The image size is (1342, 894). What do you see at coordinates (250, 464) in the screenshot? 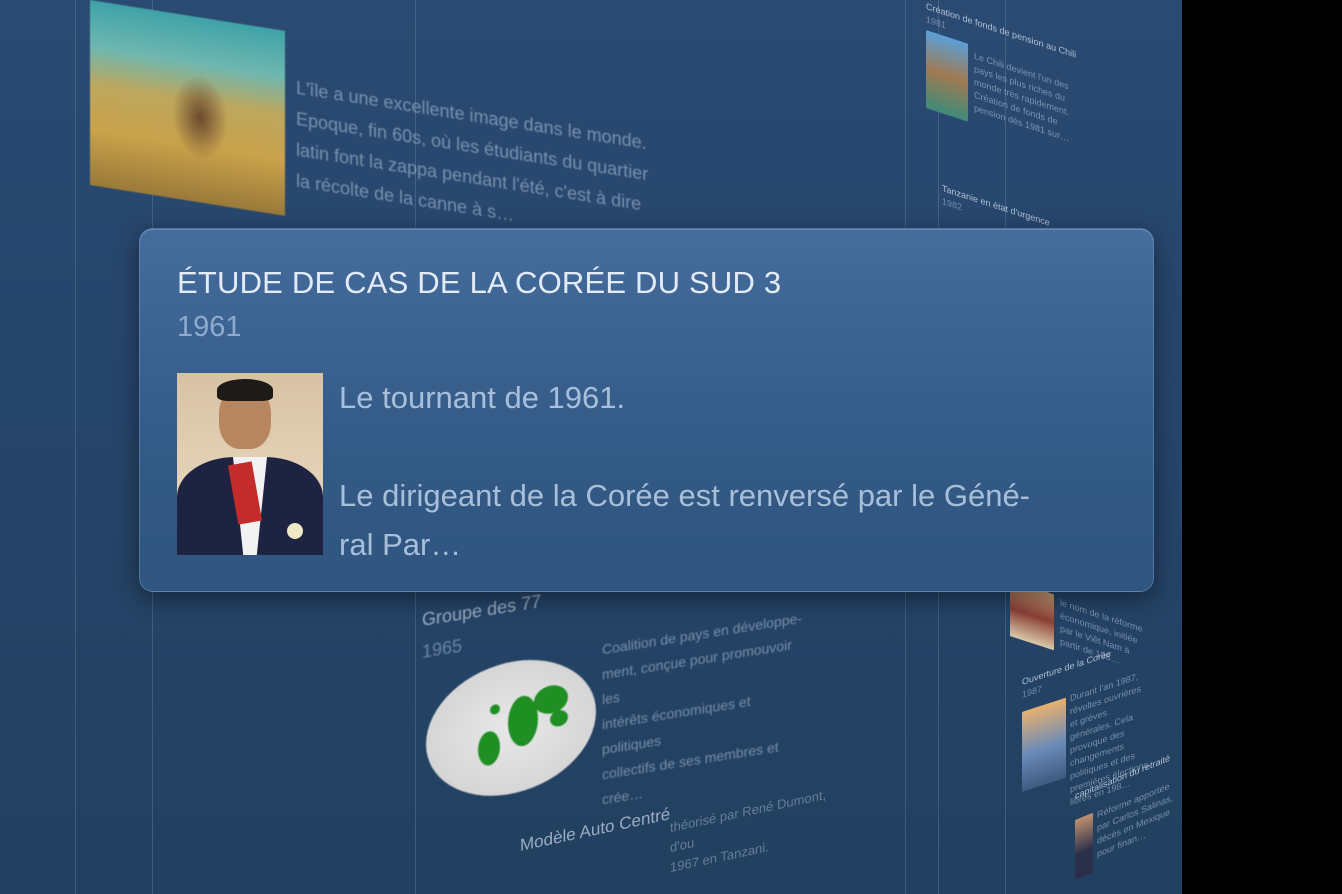
I see `portrait-photo` at bounding box center [250, 464].